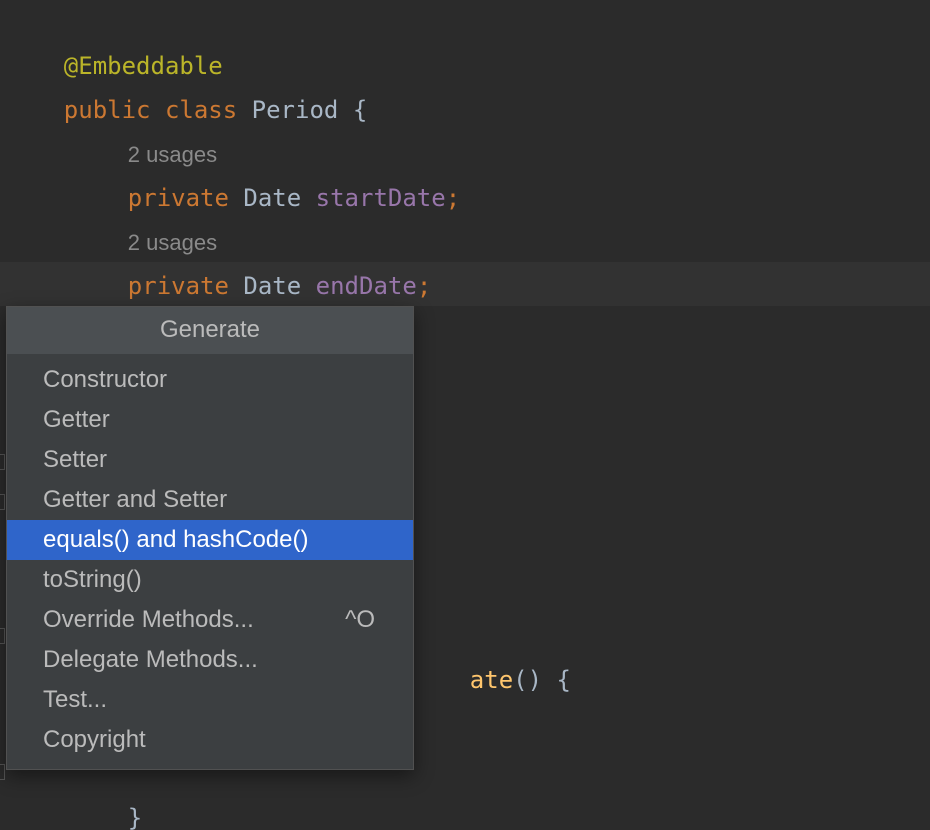  I want to click on menu-item-getter: Getter, so click(210, 420).